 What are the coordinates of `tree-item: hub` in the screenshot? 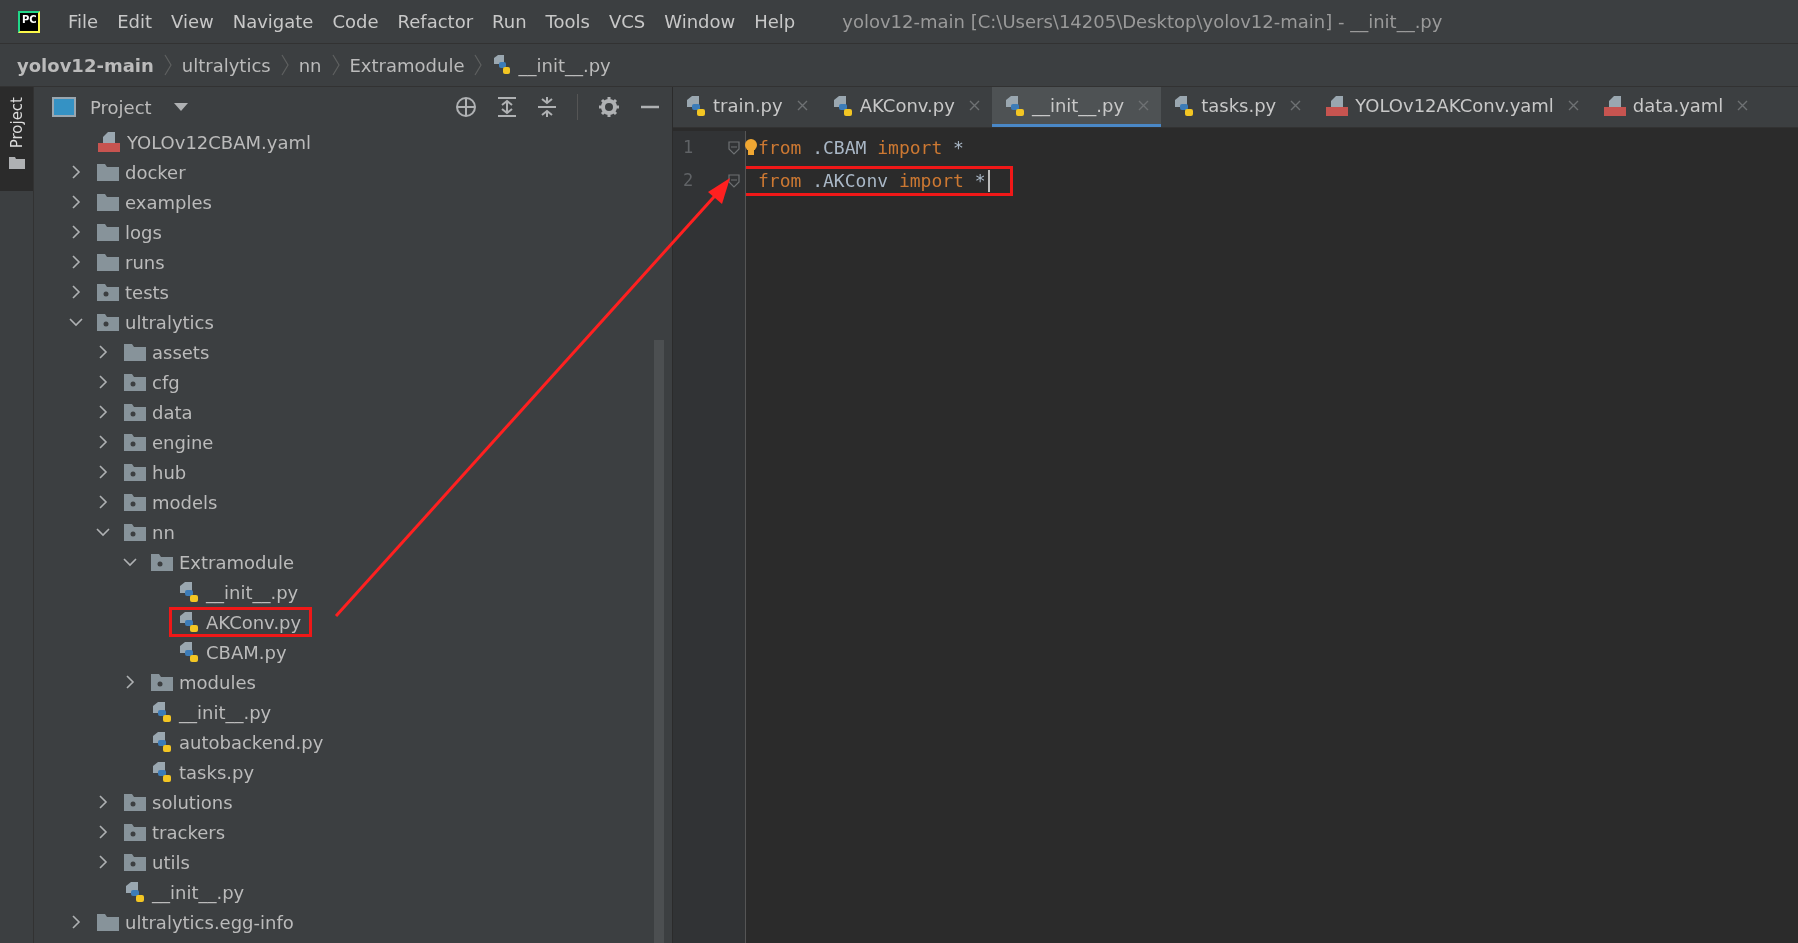 It's located at (169, 472).